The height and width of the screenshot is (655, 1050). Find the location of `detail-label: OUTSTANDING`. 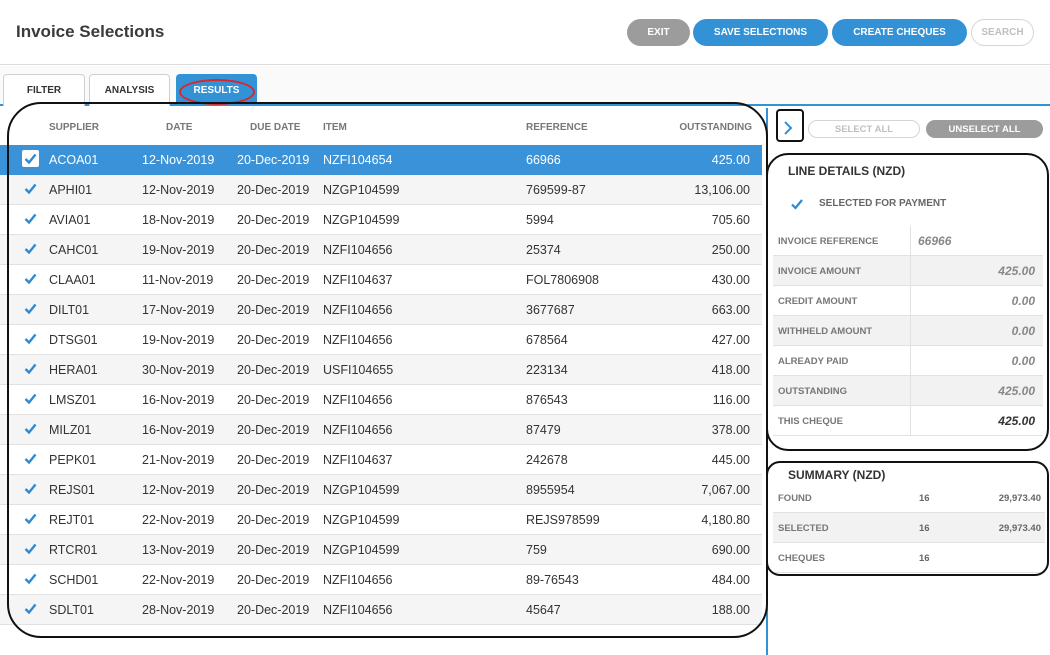

detail-label: OUTSTANDING is located at coordinates (812, 391).